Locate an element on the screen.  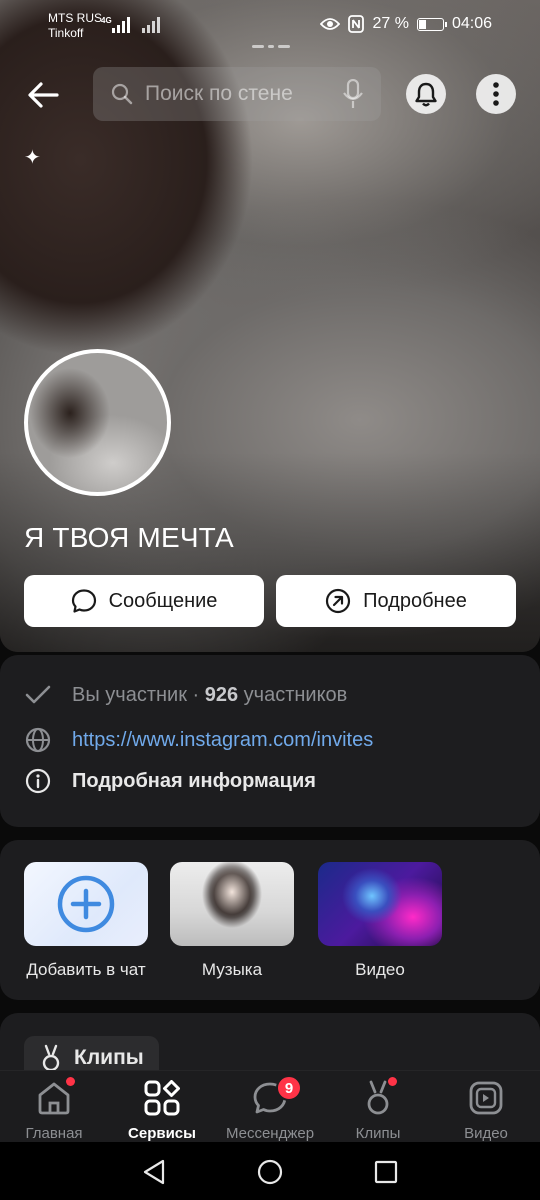
nav-item-messenger: 9 Мессенджер is located at coordinates (270, 1106).